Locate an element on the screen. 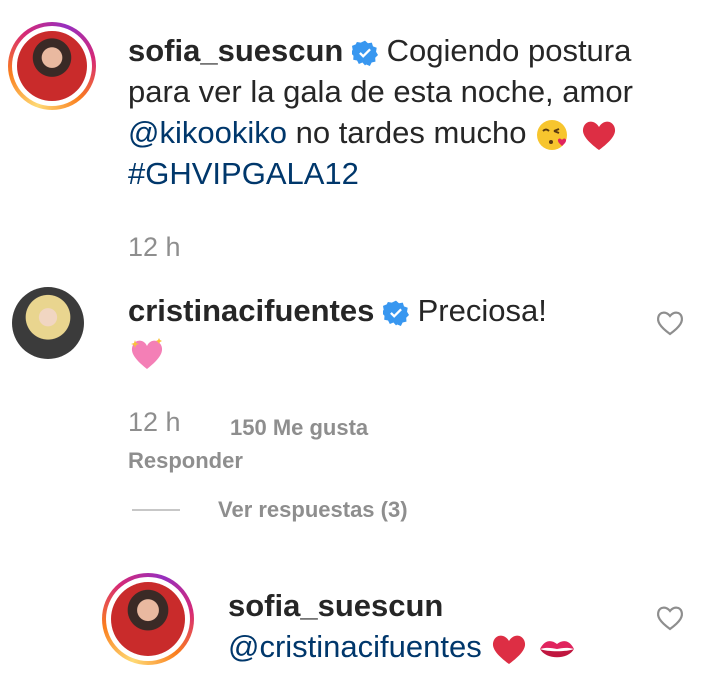 The height and width of the screenshot is (683, 720). reply-button: Responder is located at coordinates (185, 461).